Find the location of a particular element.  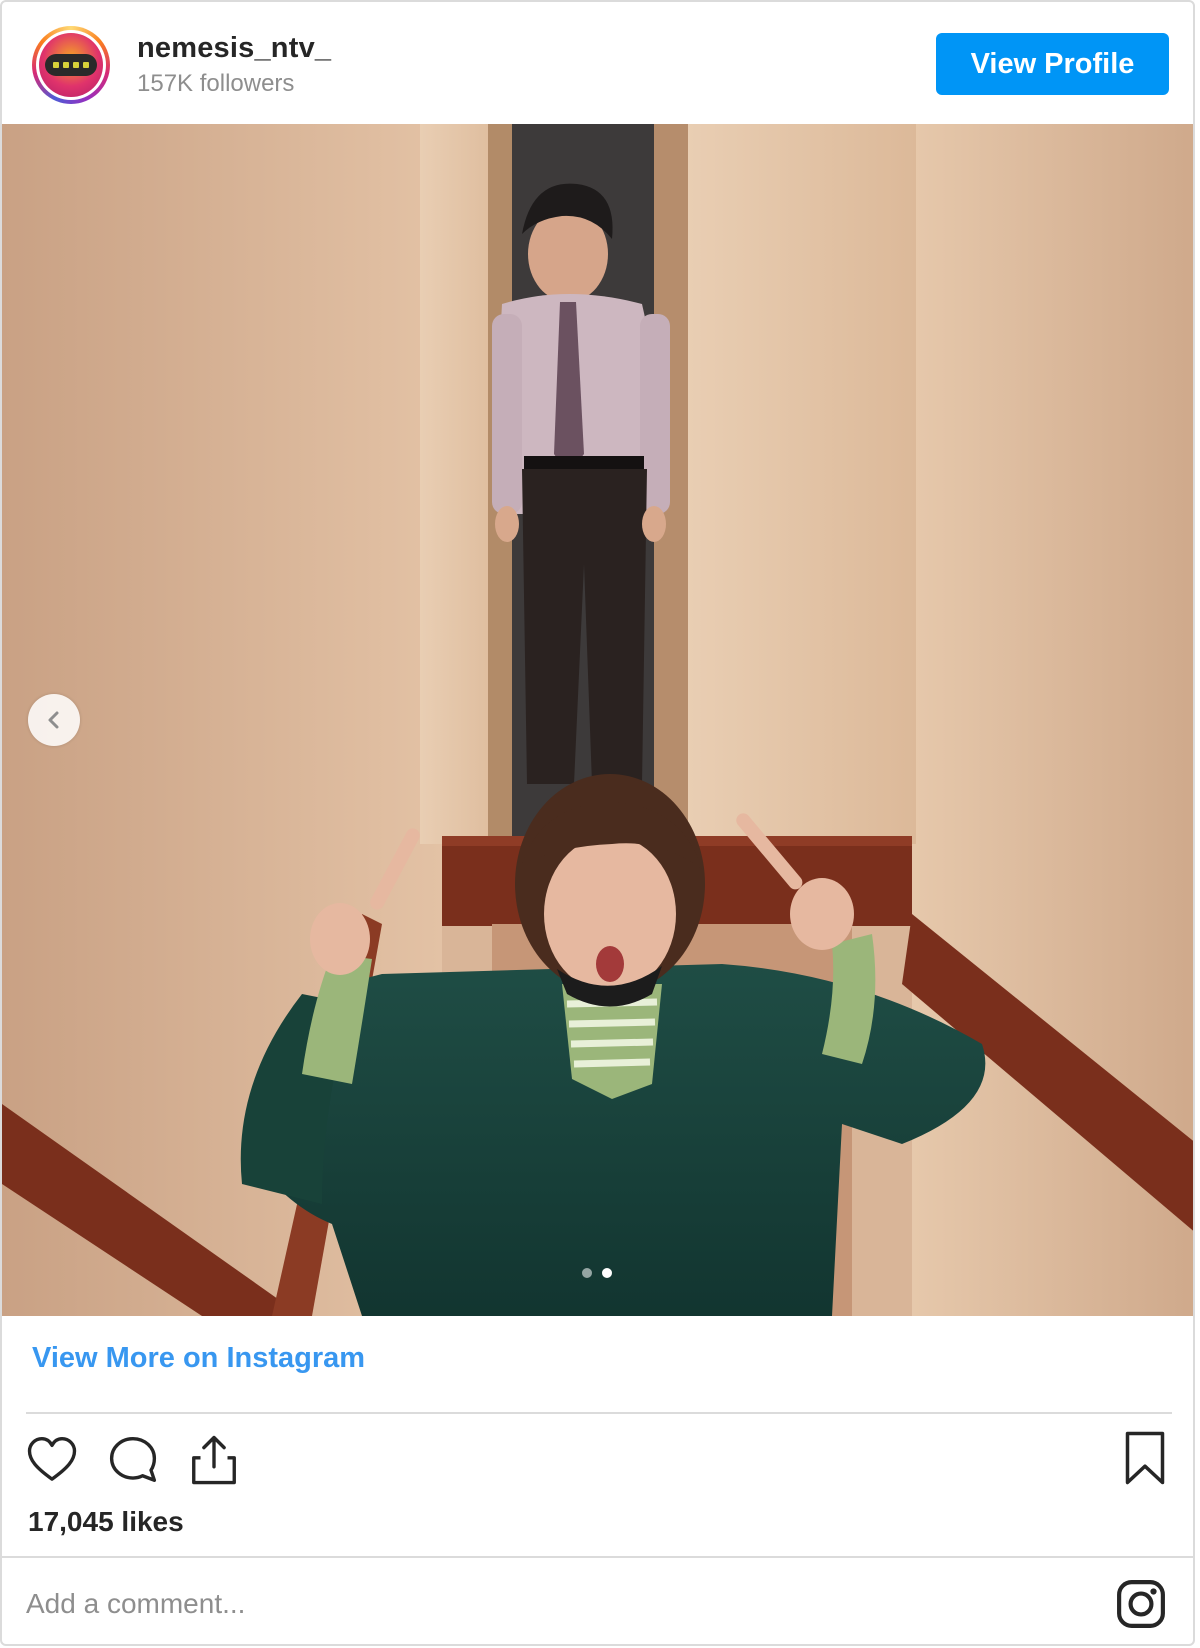

share-button is located at coordinates (214, 1460).